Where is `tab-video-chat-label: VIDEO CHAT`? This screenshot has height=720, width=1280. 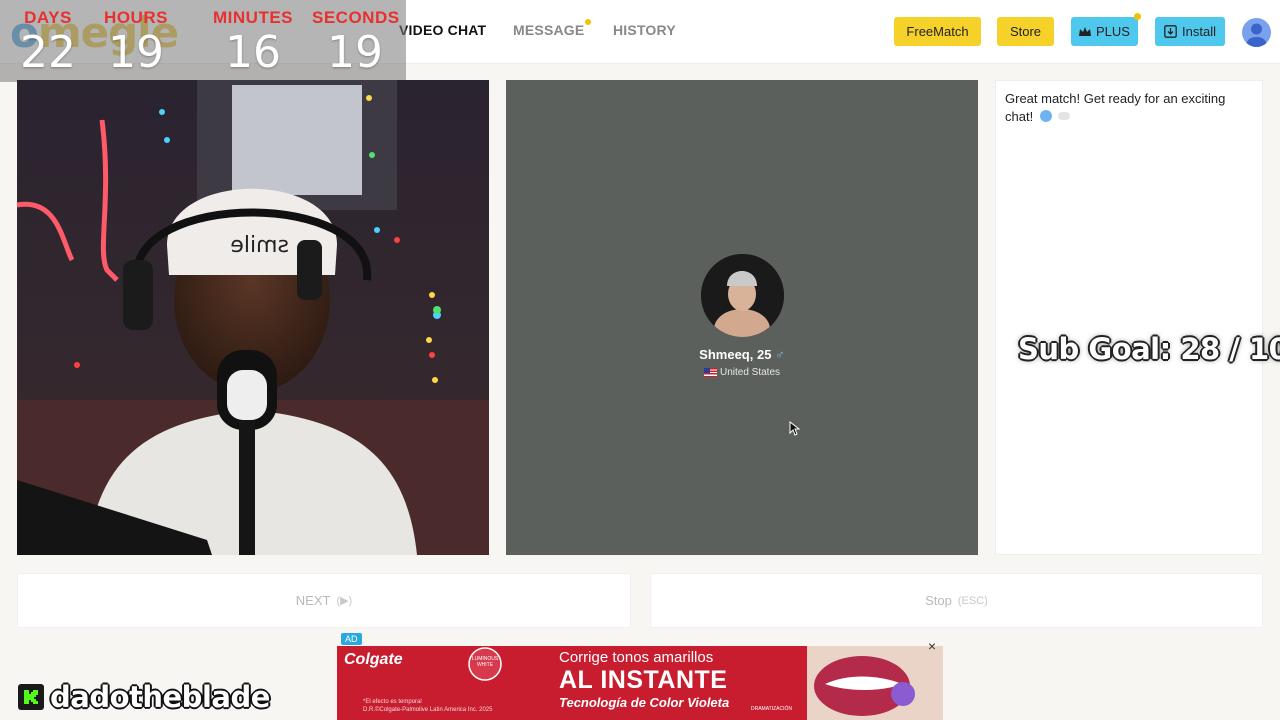
tab-video-chat-label: VIDEO CHAT is located at coordinates (443, 30).